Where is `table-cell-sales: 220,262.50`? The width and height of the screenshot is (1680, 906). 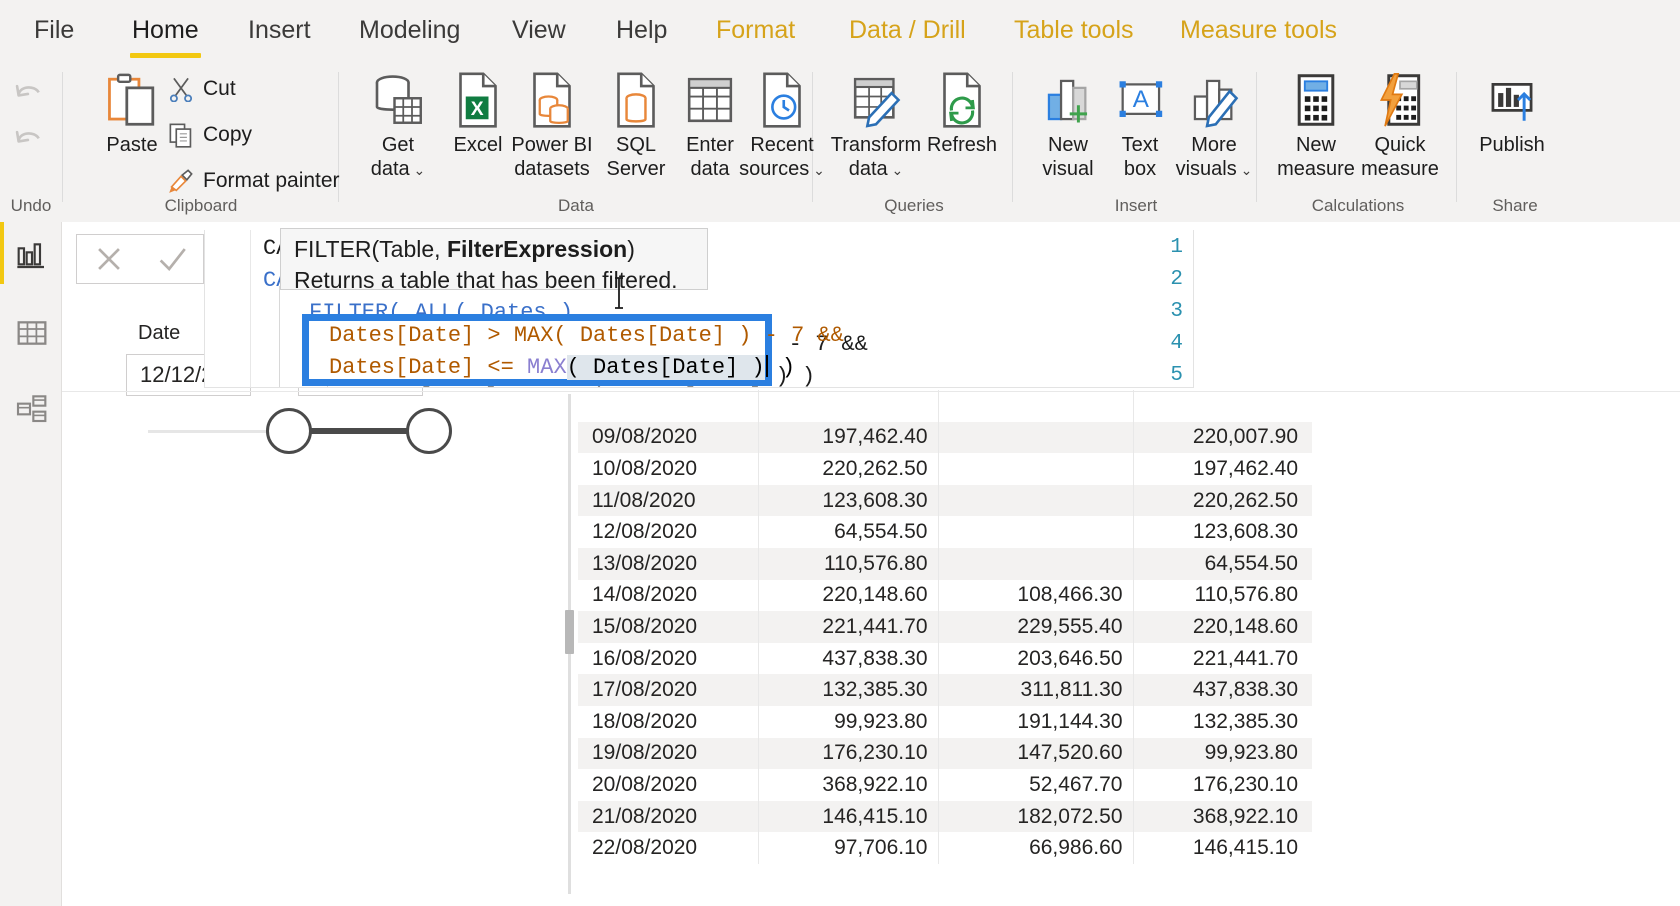 table-cell-sales: 220,262.50 is located at coordinates (847, 469).